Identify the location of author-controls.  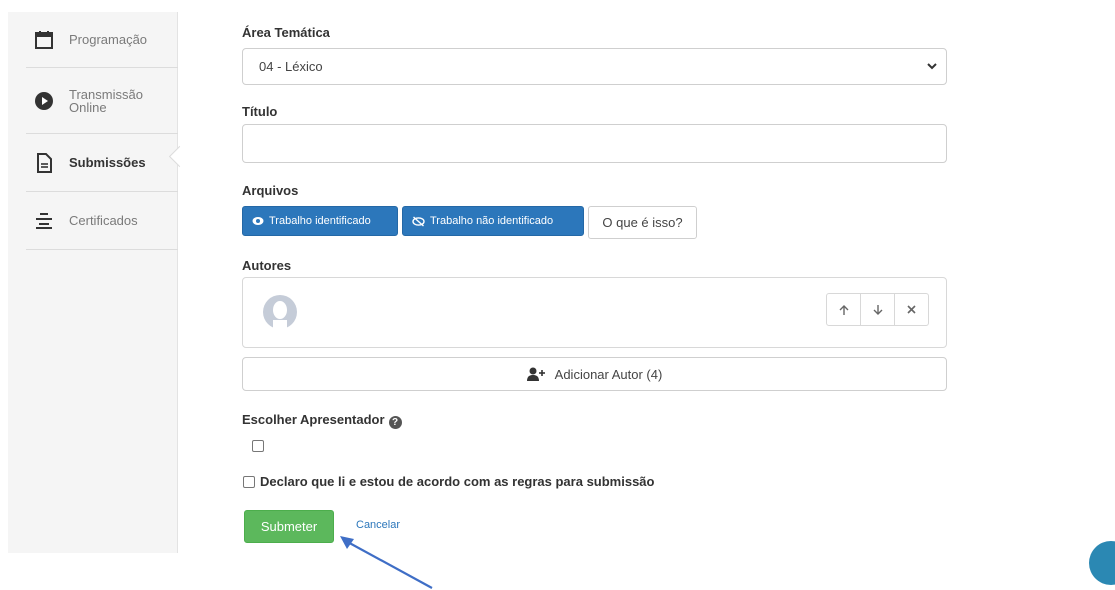
(877, 309).